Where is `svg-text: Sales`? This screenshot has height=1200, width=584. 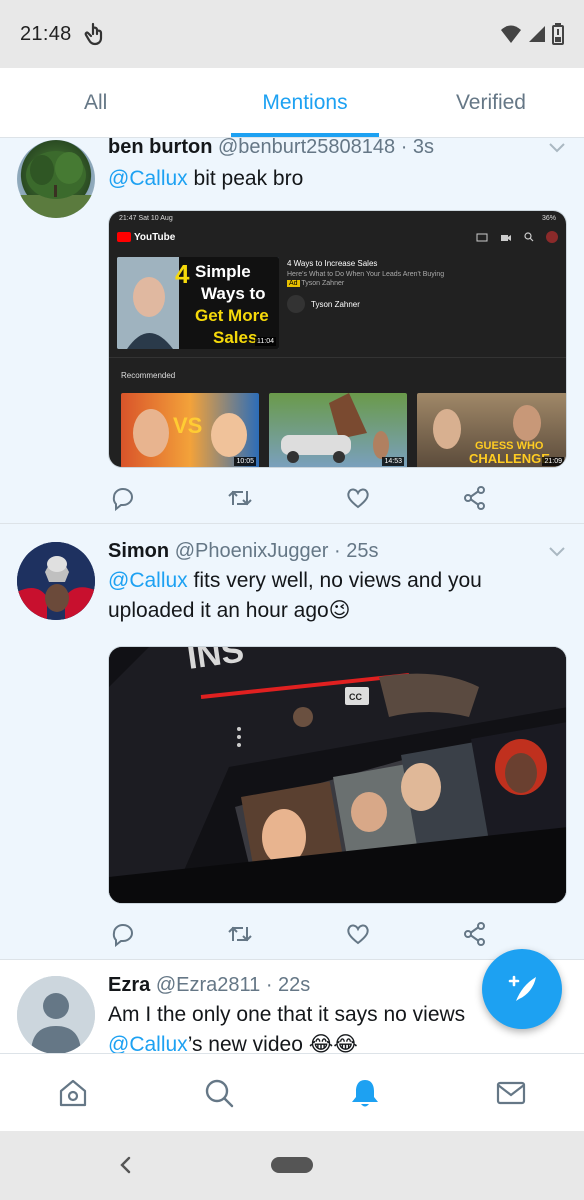 svg-text: Sales is located at coordinates (235, 337).